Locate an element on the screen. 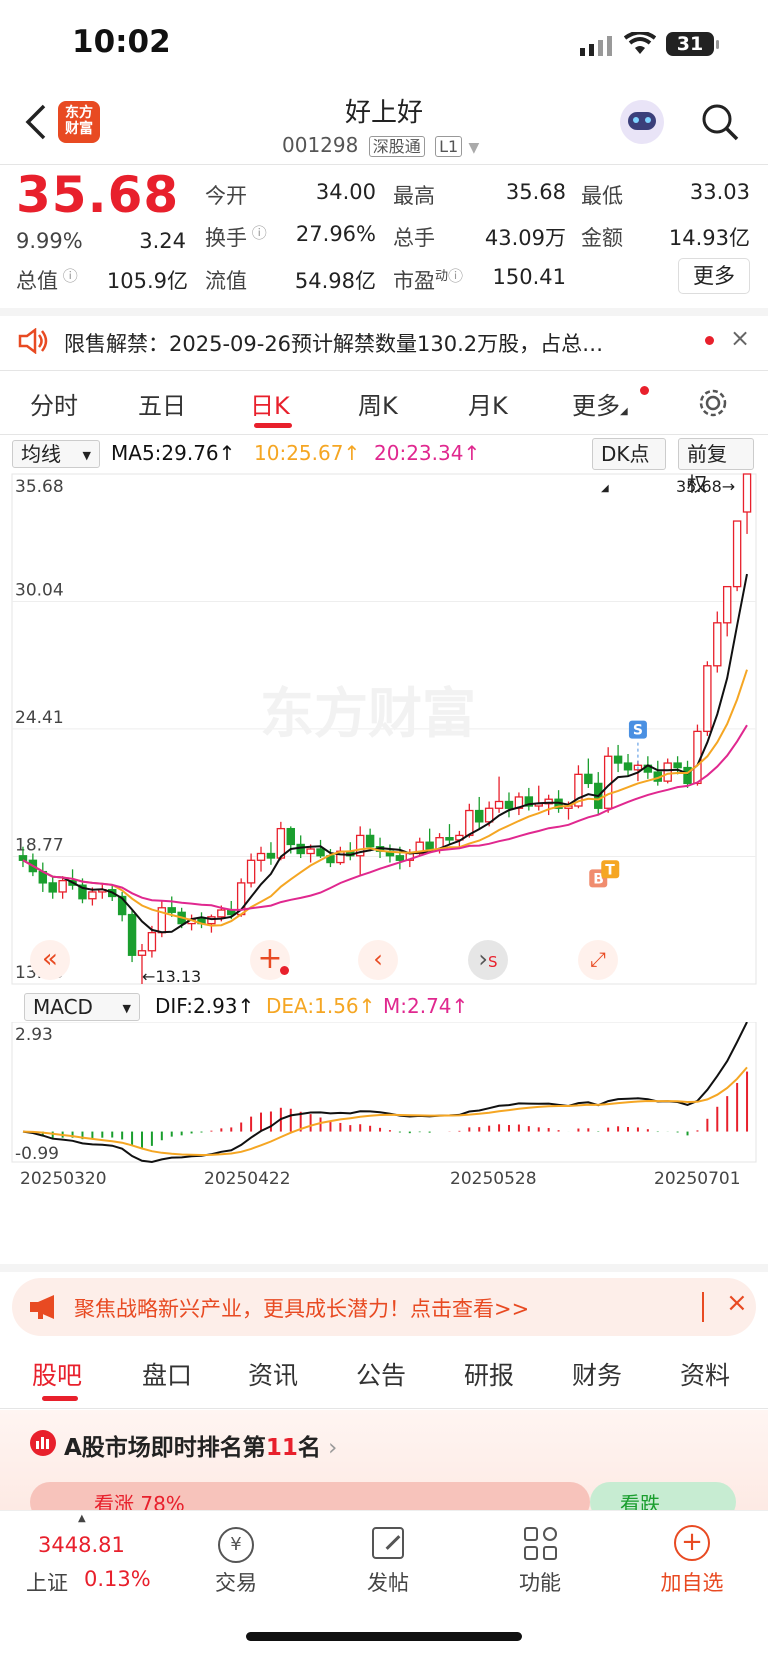 This screenshot has width=768, height=1662. float-value: 54.98亿 is located at coordinates (335, 281).